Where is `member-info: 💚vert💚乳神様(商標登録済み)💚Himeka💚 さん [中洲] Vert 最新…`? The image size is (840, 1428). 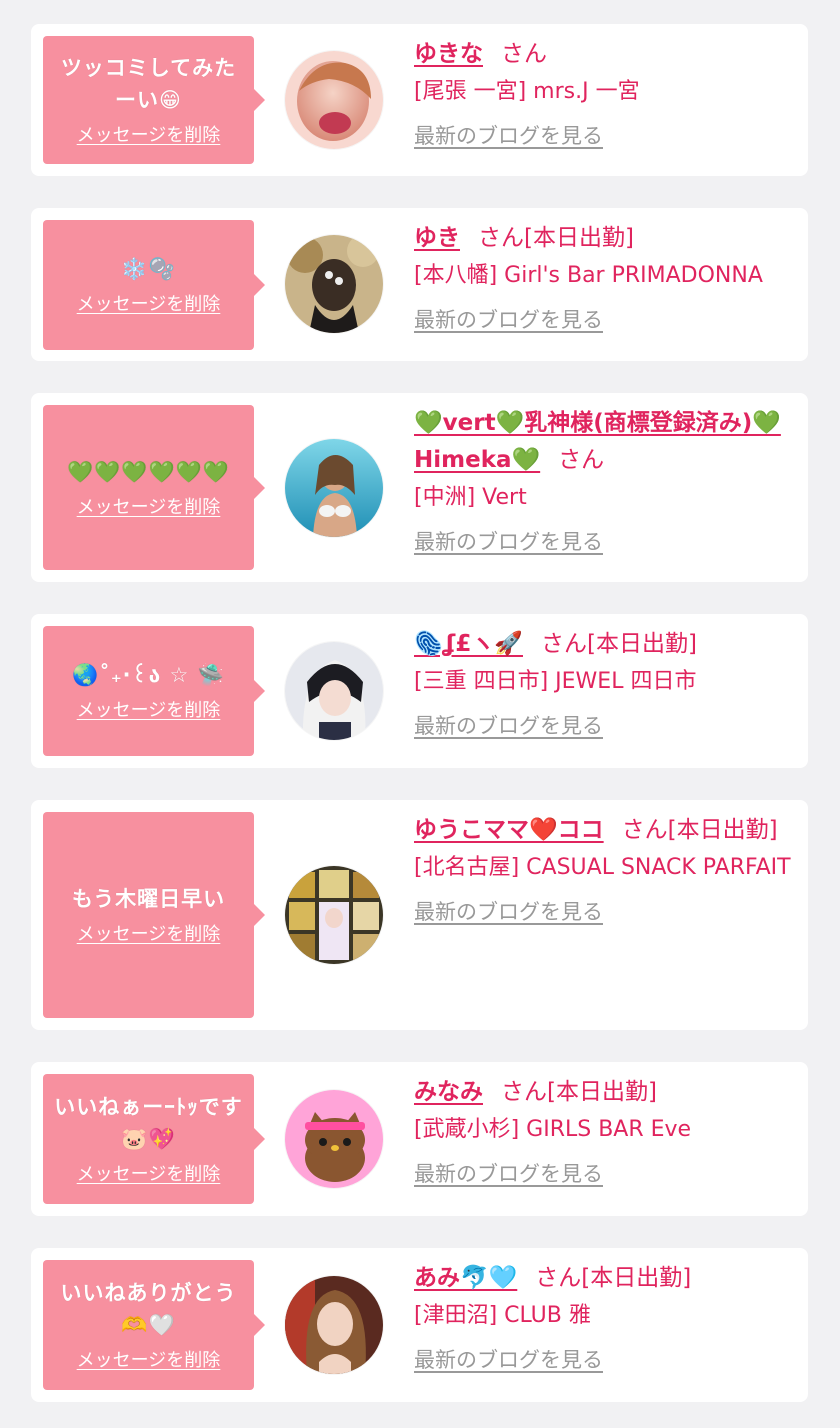
member-info: 💚vert💚乳神様(商標登録済み)💚Himeka💚 さん [中洲] Vert 最新… is located at coordinates (606, 483).